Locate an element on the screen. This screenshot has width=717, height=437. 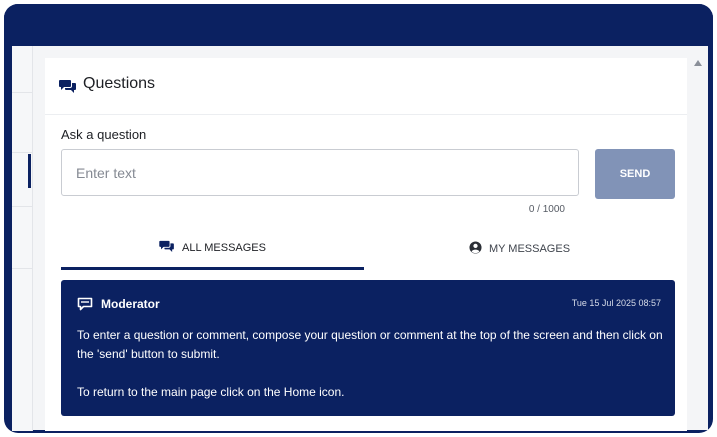
user-circle-icon is located at coordinates (475, 249).